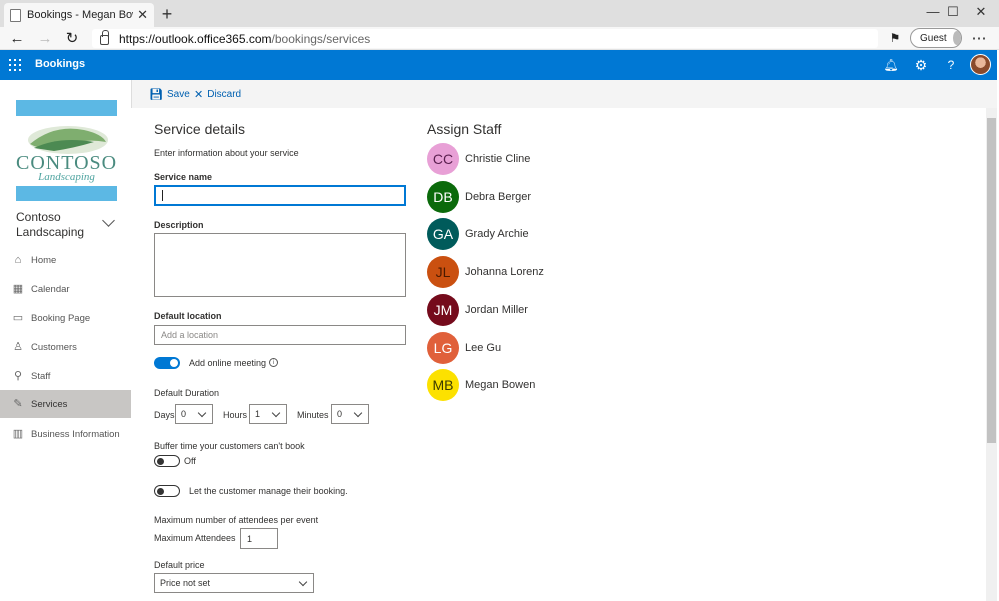 The image size is (999, 601). What do you see at coordinates (75, 434) in the screenshot?
I see `sidebar-item-label: Business Information` at bounding box center [75, 434].